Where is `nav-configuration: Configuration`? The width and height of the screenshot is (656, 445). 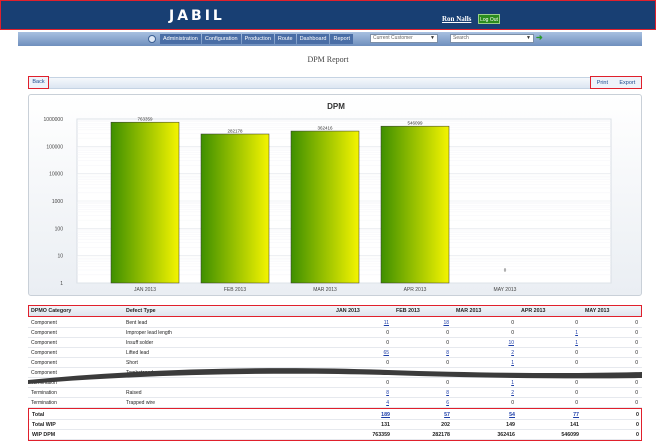 nav-configuration: Configuration is located at coordinates (221, 39).